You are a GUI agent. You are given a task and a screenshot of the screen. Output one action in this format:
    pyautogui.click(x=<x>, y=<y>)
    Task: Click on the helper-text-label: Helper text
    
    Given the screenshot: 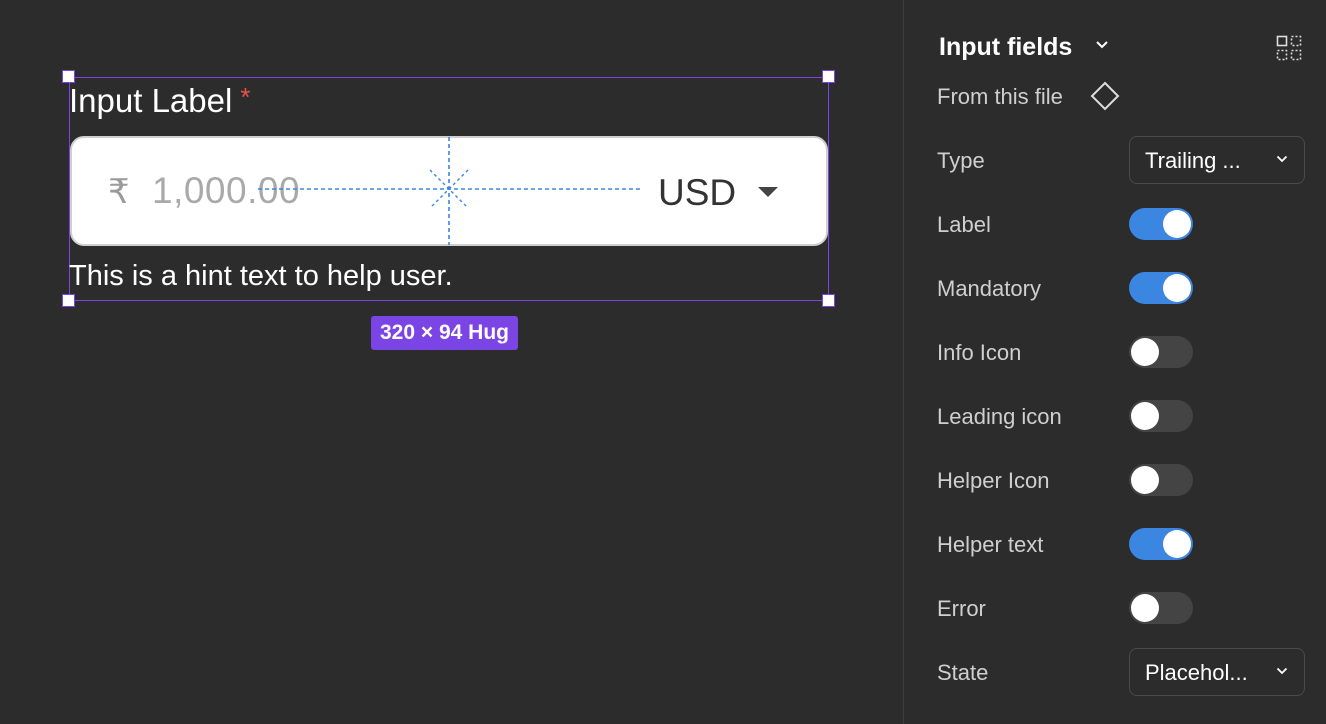 What is the action you would take?
    pyautogui.click(x=990, y=544)
    